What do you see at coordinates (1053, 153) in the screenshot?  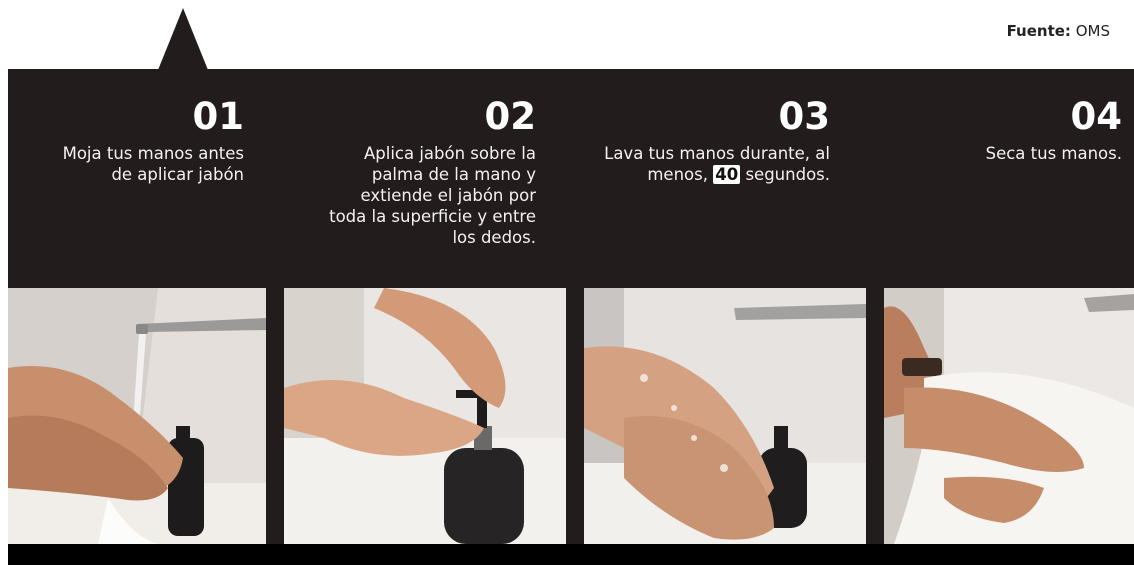 I see `step-text: Seca tus manos.` at bounding box center [1053, 153].